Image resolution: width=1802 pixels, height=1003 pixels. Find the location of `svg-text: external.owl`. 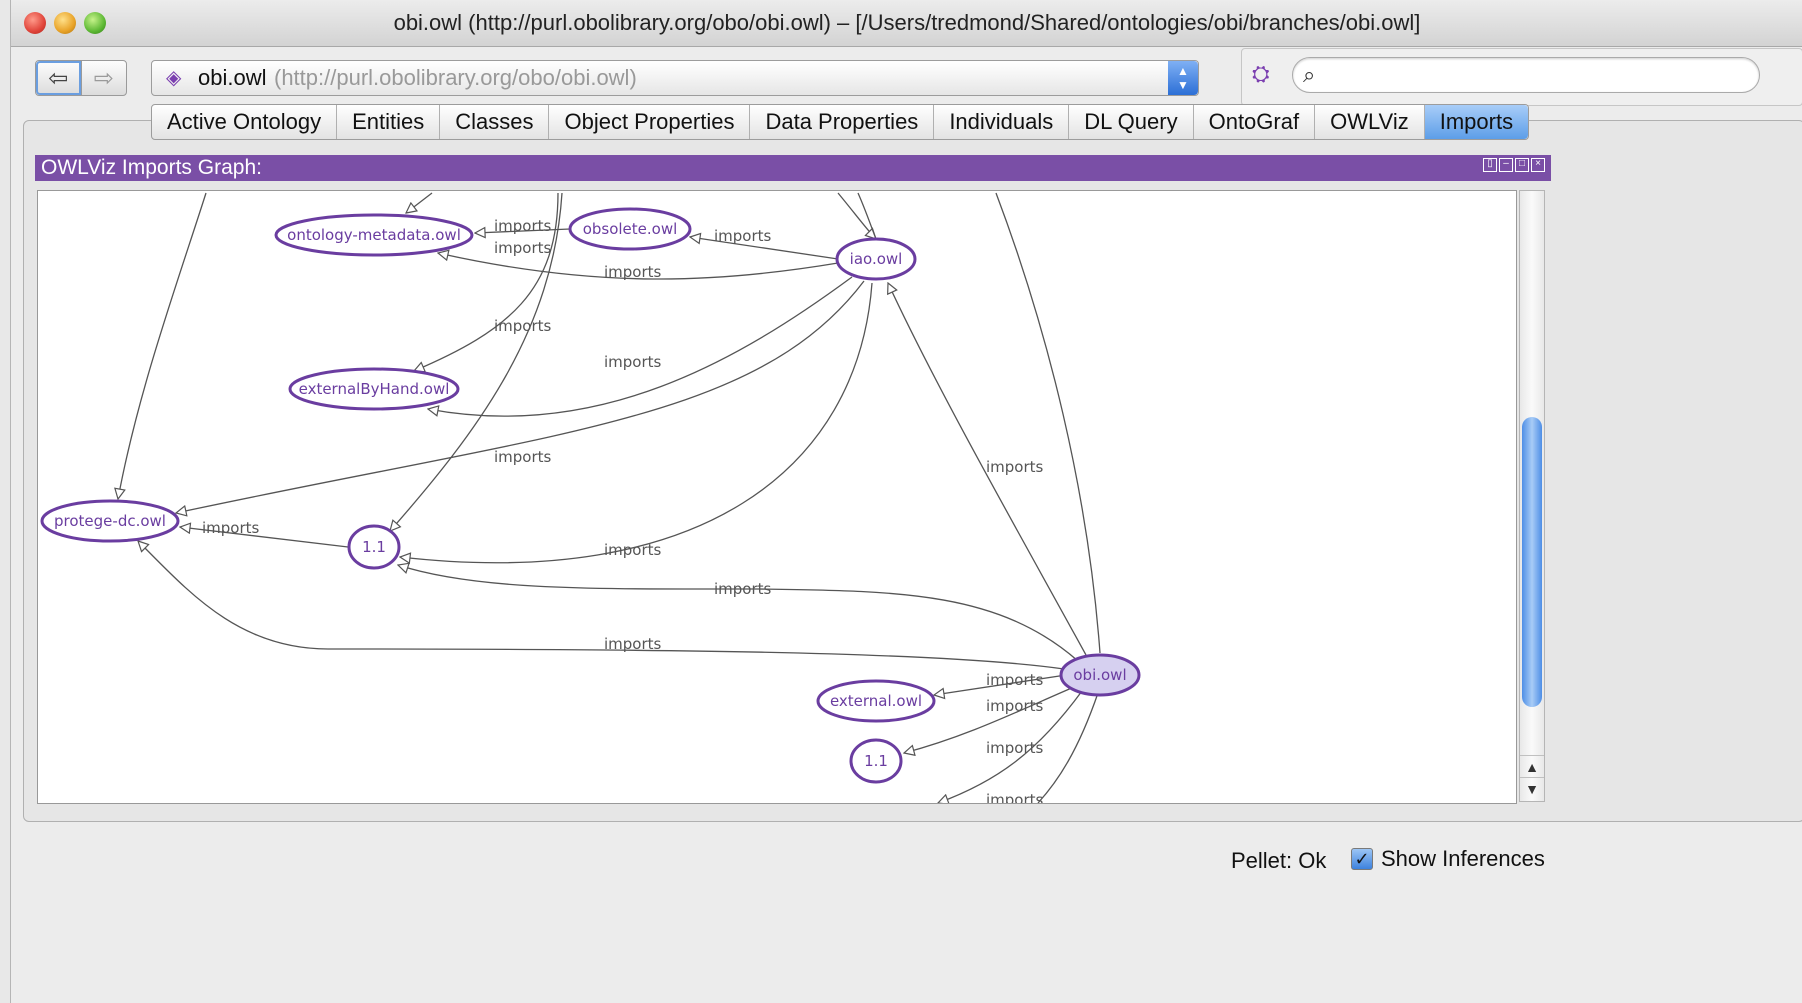

svg-text: external.owl is located at coordinates (876, 701).